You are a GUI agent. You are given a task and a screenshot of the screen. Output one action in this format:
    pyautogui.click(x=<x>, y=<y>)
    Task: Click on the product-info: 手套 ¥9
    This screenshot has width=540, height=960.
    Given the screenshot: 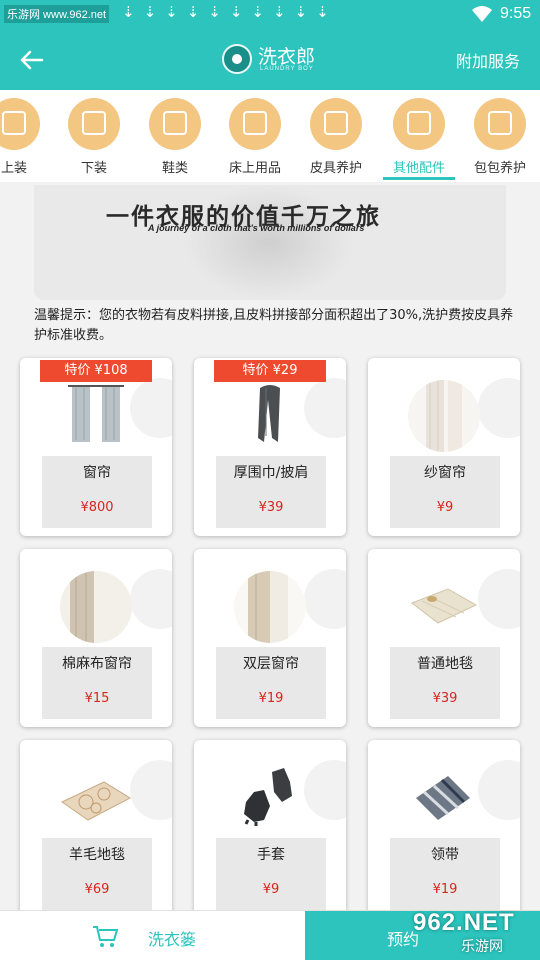 What is the action you would take?
    pyautogui.click(x=271, y=874)
    